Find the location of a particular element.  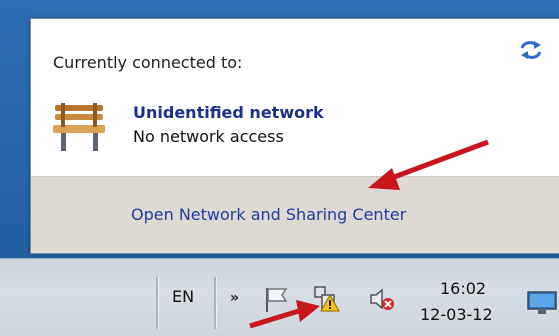

annotation-arrow-link is located at coordinates (428, 164).